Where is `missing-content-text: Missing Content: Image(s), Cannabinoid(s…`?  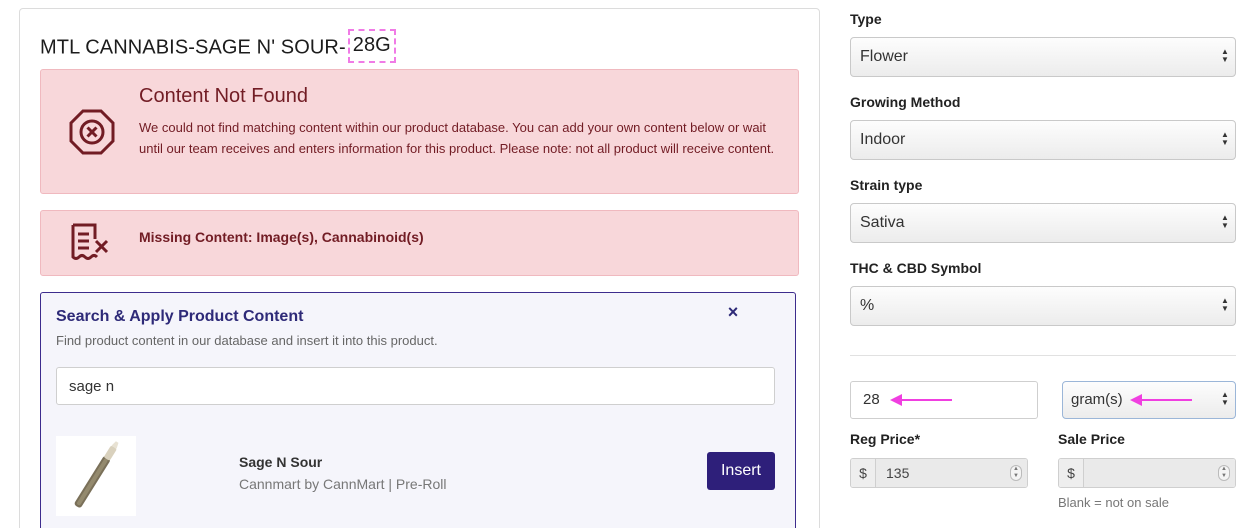 missing-content-text: Missing Content: Image(s), Cannabinoid(s… is located at coordinates (281, 237).